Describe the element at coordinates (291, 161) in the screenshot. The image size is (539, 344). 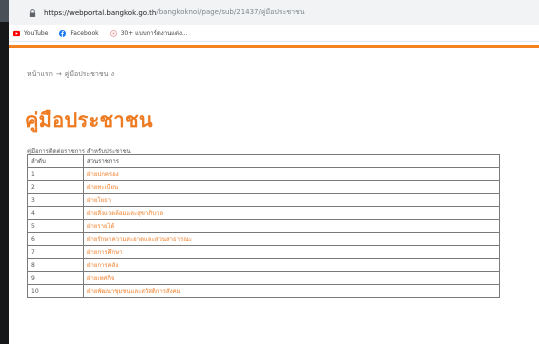
I see `column-header-department: ส่วนราชการ` at that location.